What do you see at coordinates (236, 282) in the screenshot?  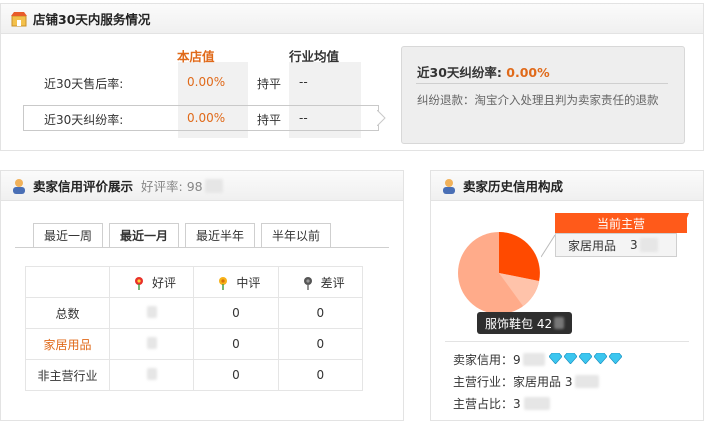 I see `header-neutral: 中评` at bounding box center [236, 282].